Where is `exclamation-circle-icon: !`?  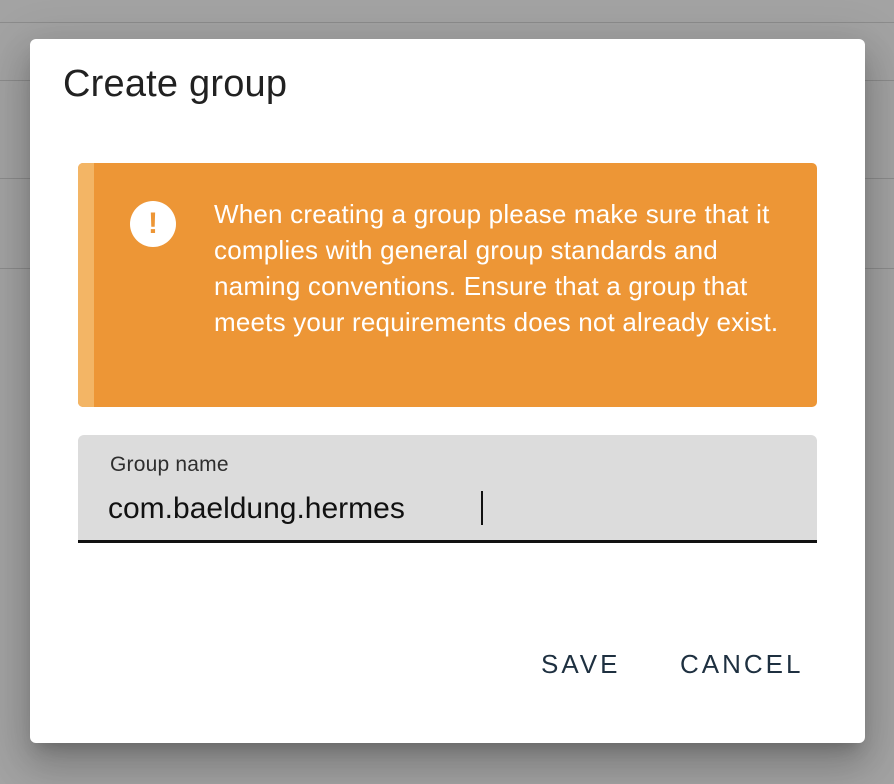
exclamation-circle-icon: ! is located at coordinates (153, 224).